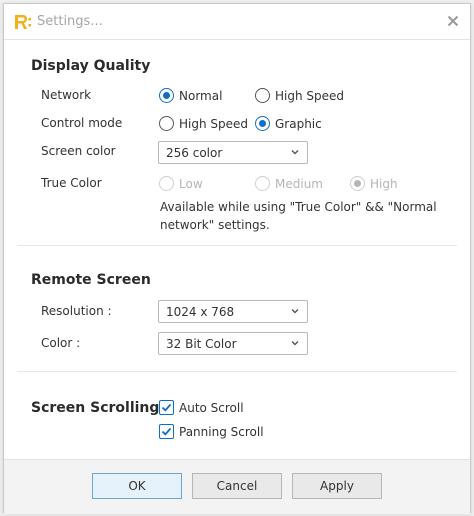 The image size is (474, 516). I want to click on true-color-high-radio: High, so click(374, 183).